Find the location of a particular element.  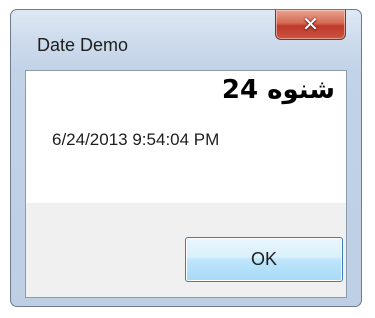

datetime-text: 6/24/2013 9:54:04 PM is located at coordinates (136, 139).